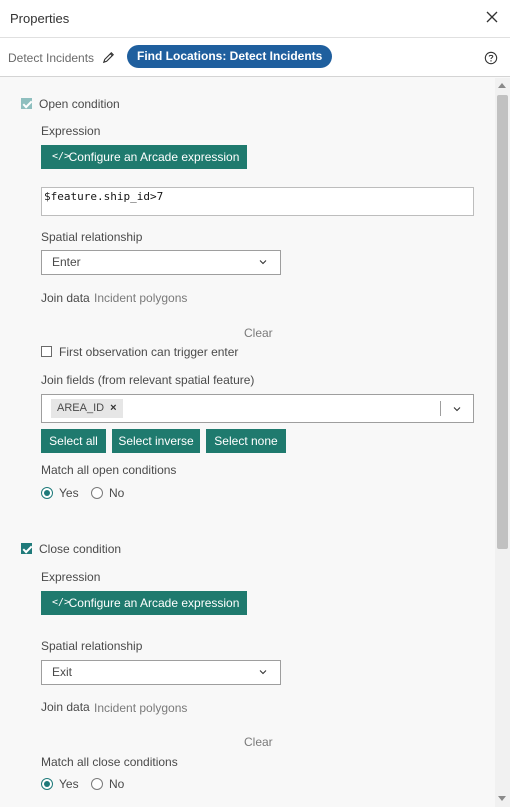 This screenshot has height=807, width=510. I want to click on open-expression-label: Expression, so click(71, 131).